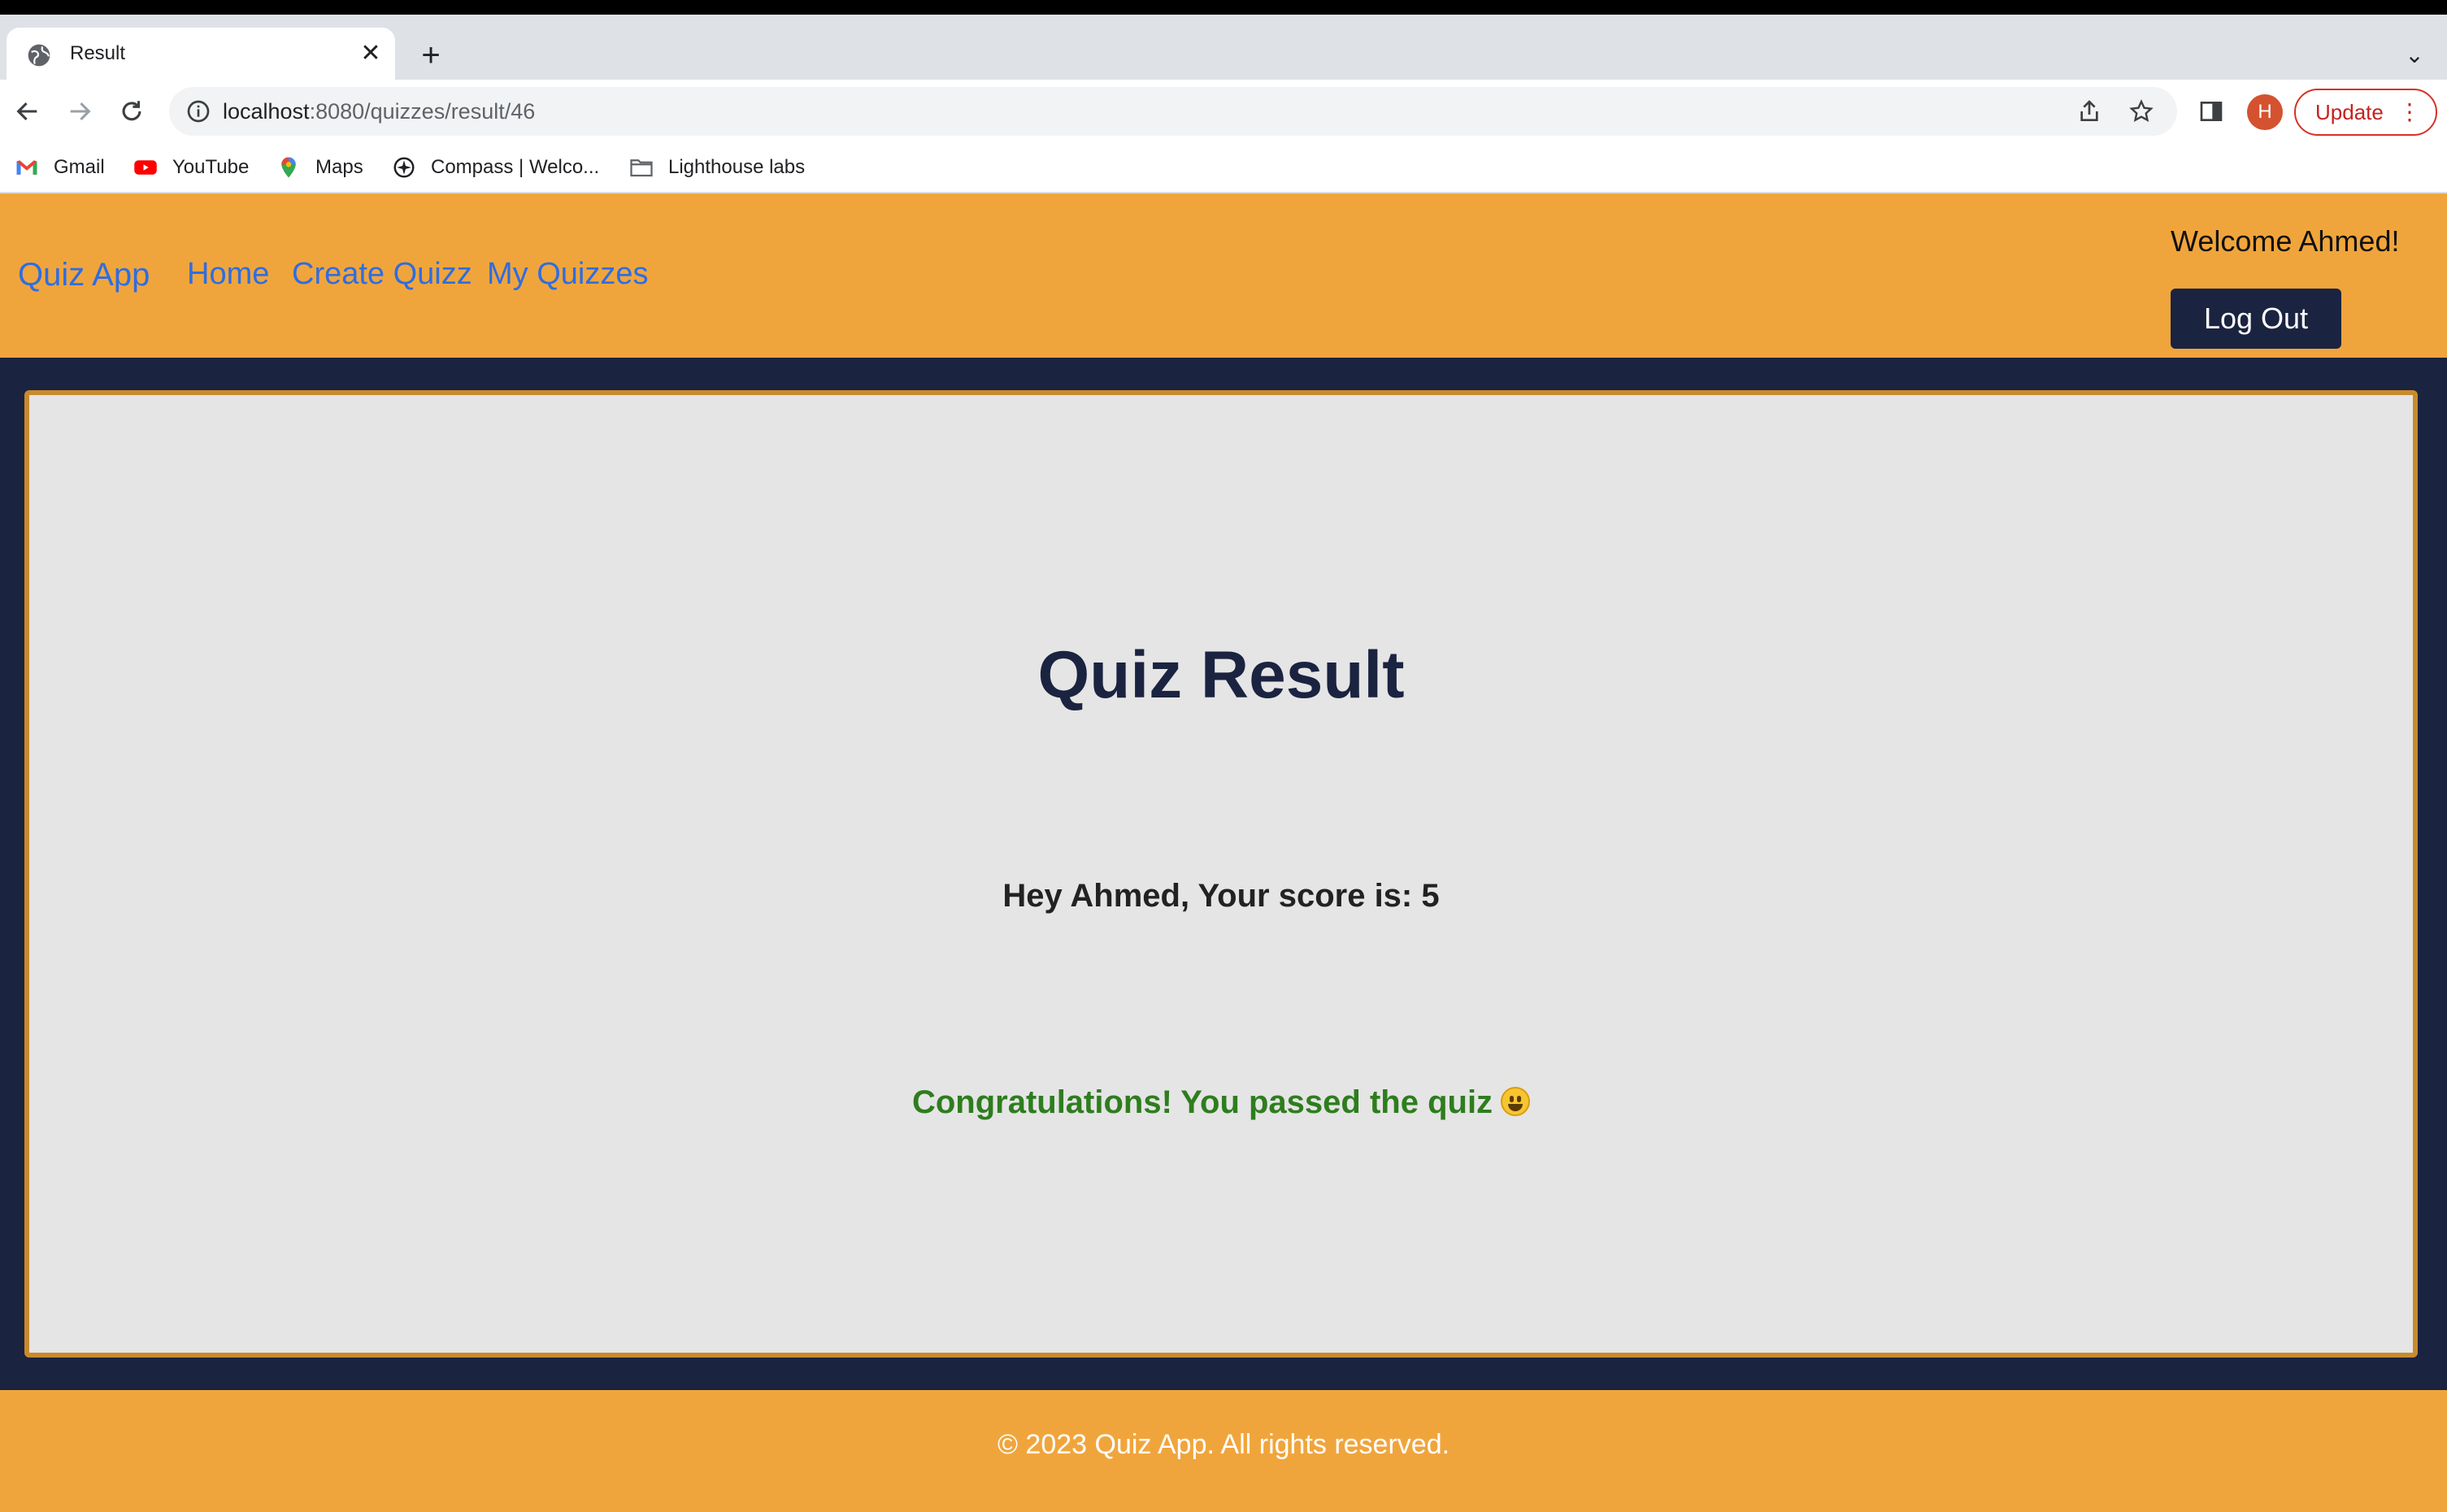 This screenshot has width=2447, height=1512. I want to click on globe-icon, so click(39, 56).